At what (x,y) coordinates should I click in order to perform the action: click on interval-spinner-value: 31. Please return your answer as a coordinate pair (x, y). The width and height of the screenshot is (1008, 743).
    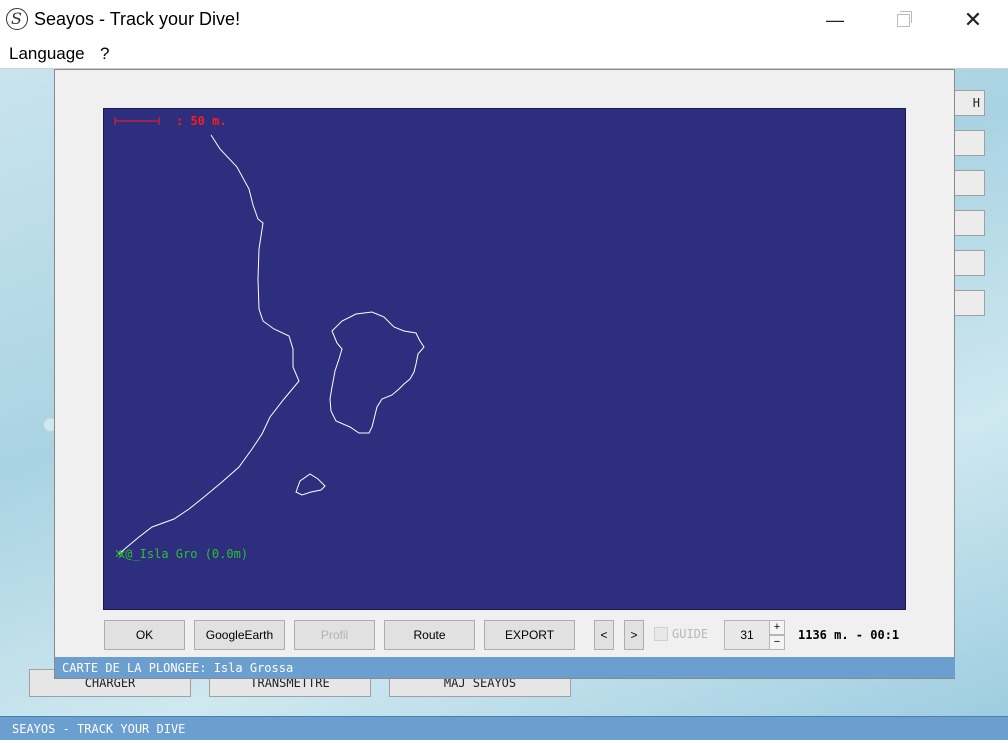
    Looking at the image, I should click on (747, 635).